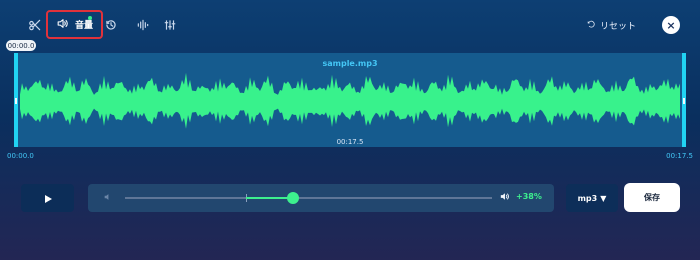 The image size is (700, 260). Describe the element at coordinates (679, 156) in the screenshot. I see `end-time-label: 00:17.5` at that location.